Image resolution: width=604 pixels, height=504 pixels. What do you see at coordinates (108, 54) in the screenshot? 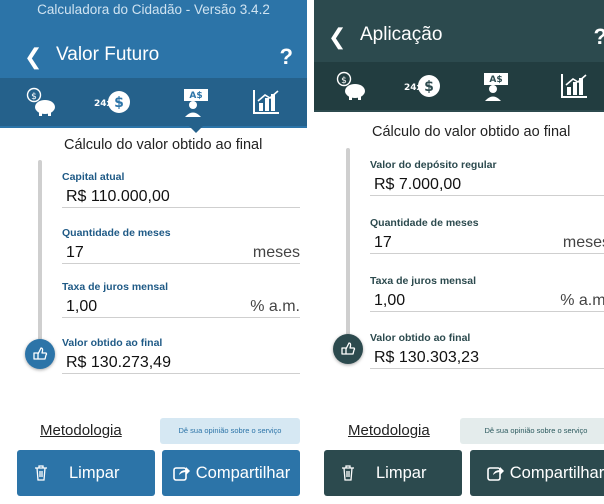
I see `screen-title: Valor Futuro` at bounding box center [108, 54].